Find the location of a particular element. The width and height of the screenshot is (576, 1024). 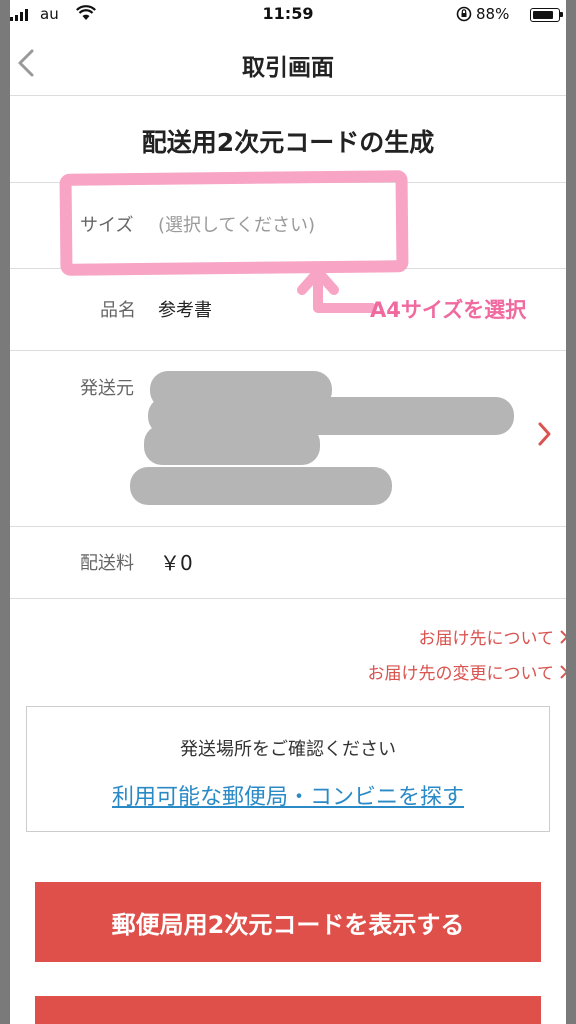

page-title: 配送用2次元コードの生成 is located at coordinates (288, 142).